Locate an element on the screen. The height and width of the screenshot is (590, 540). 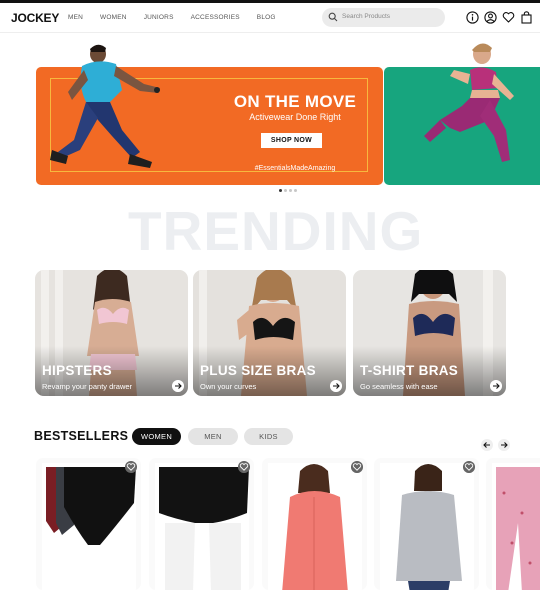
tab-women: WOMEN is located at coordinates (156, 436).